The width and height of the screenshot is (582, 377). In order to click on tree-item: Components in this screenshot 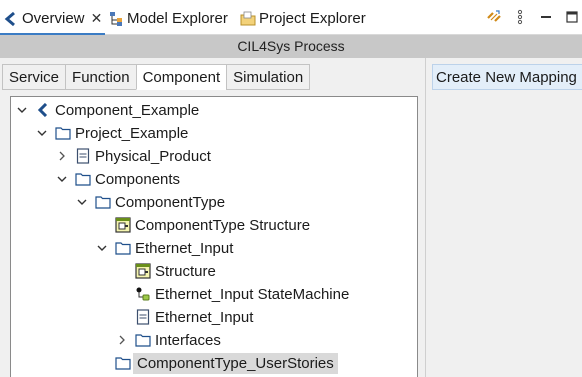, I will do `click(117, 179)`.